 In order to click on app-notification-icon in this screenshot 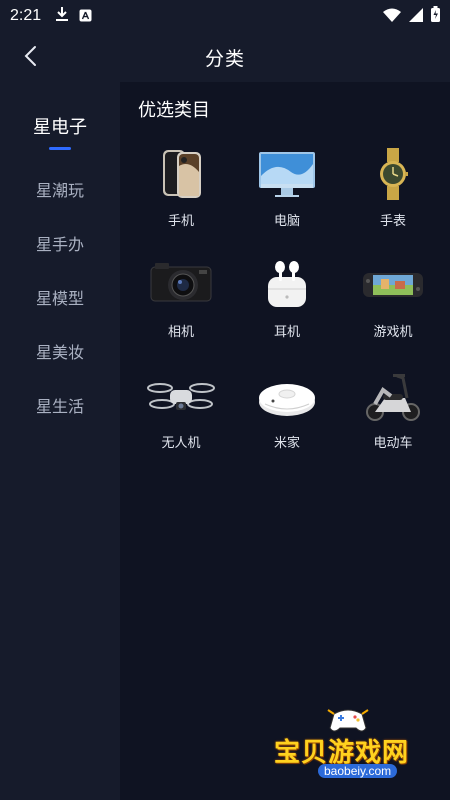, I will do `click(85, 16)`.